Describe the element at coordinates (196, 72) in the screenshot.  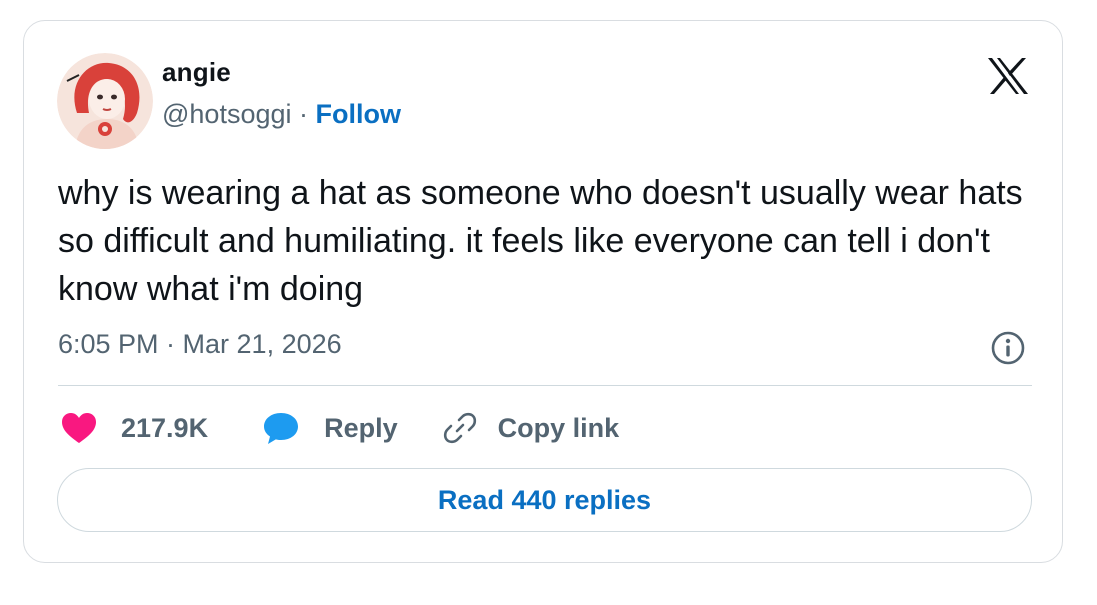
I see `display-name: angie` at that location.